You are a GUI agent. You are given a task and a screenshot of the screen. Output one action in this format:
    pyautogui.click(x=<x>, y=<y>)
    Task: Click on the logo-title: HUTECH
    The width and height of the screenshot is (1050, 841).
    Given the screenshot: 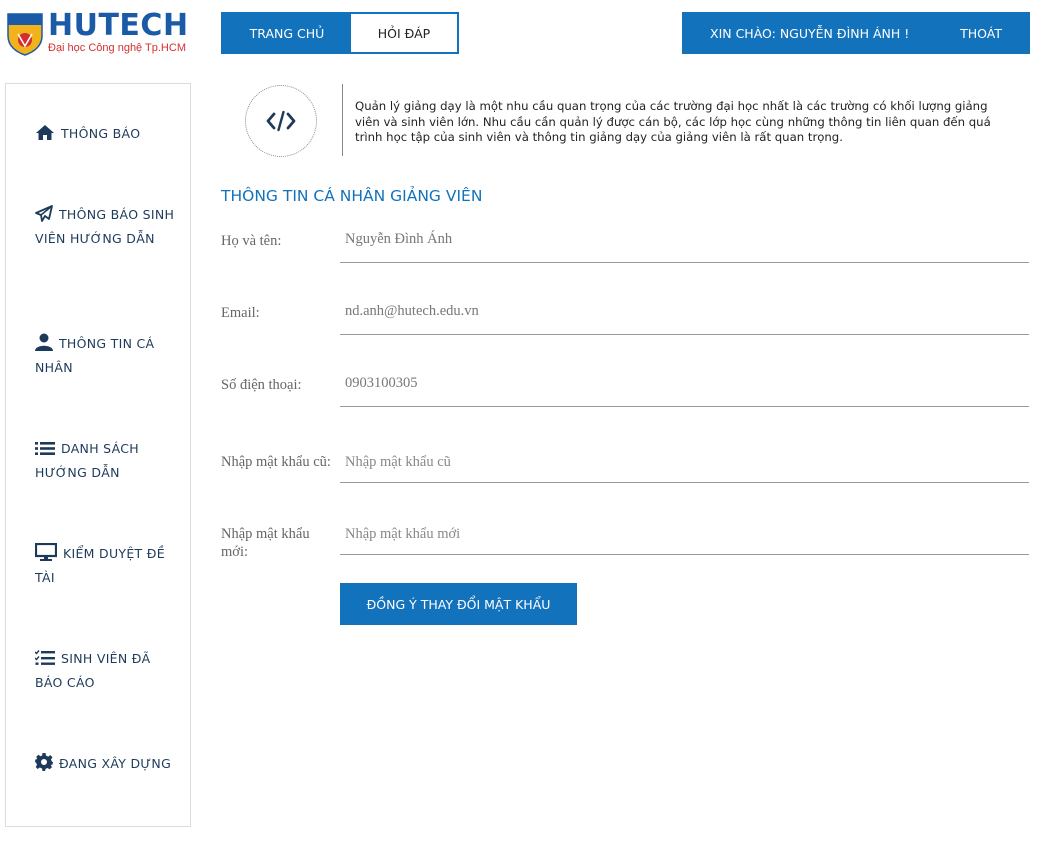 What is the action you would take?
    pyautogui.click(x=118, y=25)
    